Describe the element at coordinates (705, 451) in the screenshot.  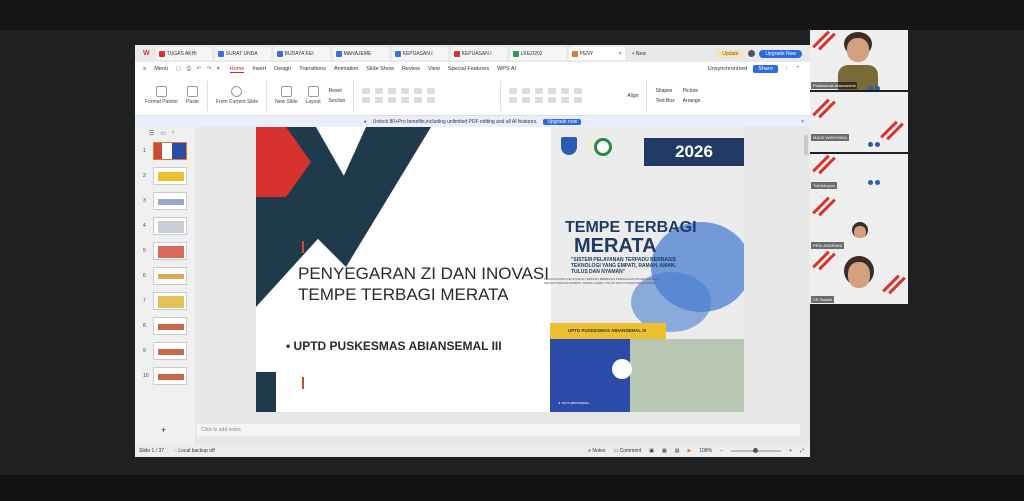
I see `zoom-level: 108%` at that location.